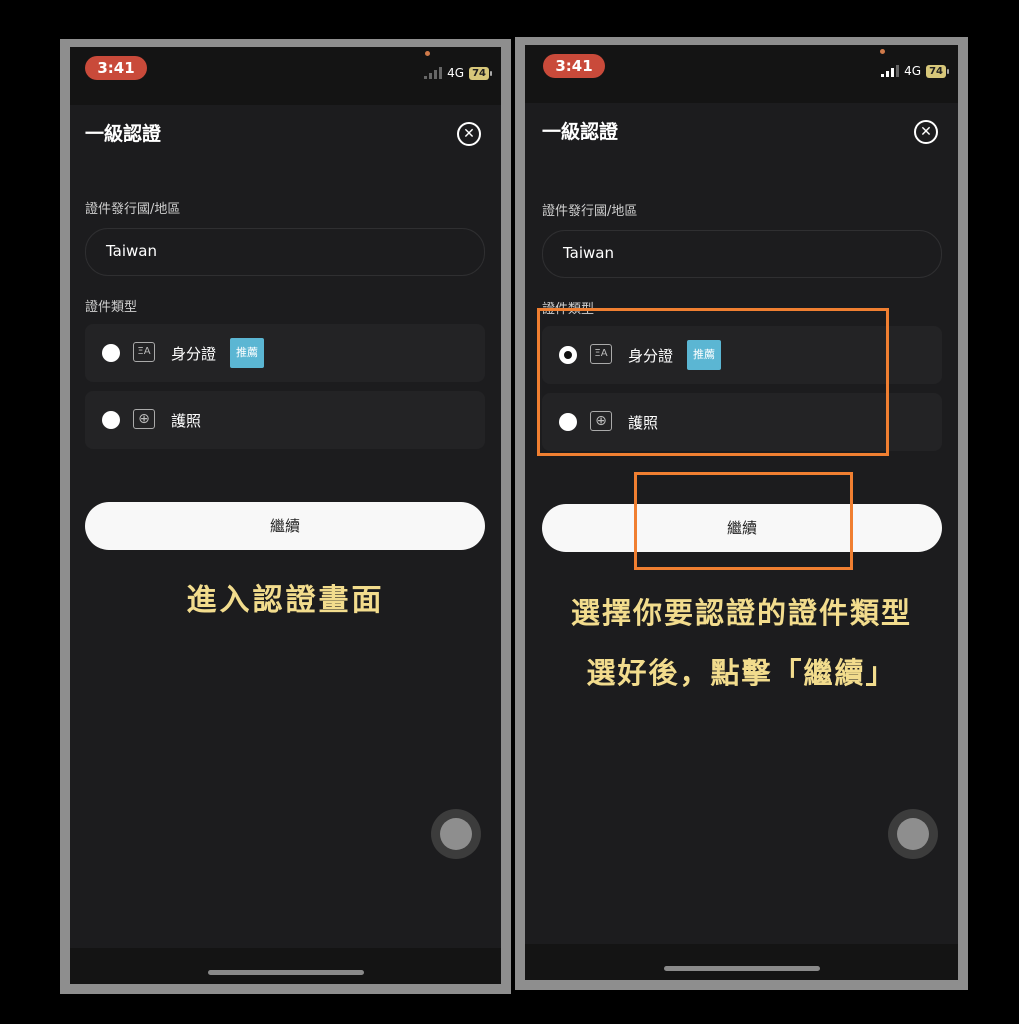 Image resolution: width=1019 pixels, height=1024 pixels. What do you see at coordinates (741, 613) in the screenshot?
I see `instruction-caption-line1: 選擇你要認證的證件類型` at bounding box center [741, 613].